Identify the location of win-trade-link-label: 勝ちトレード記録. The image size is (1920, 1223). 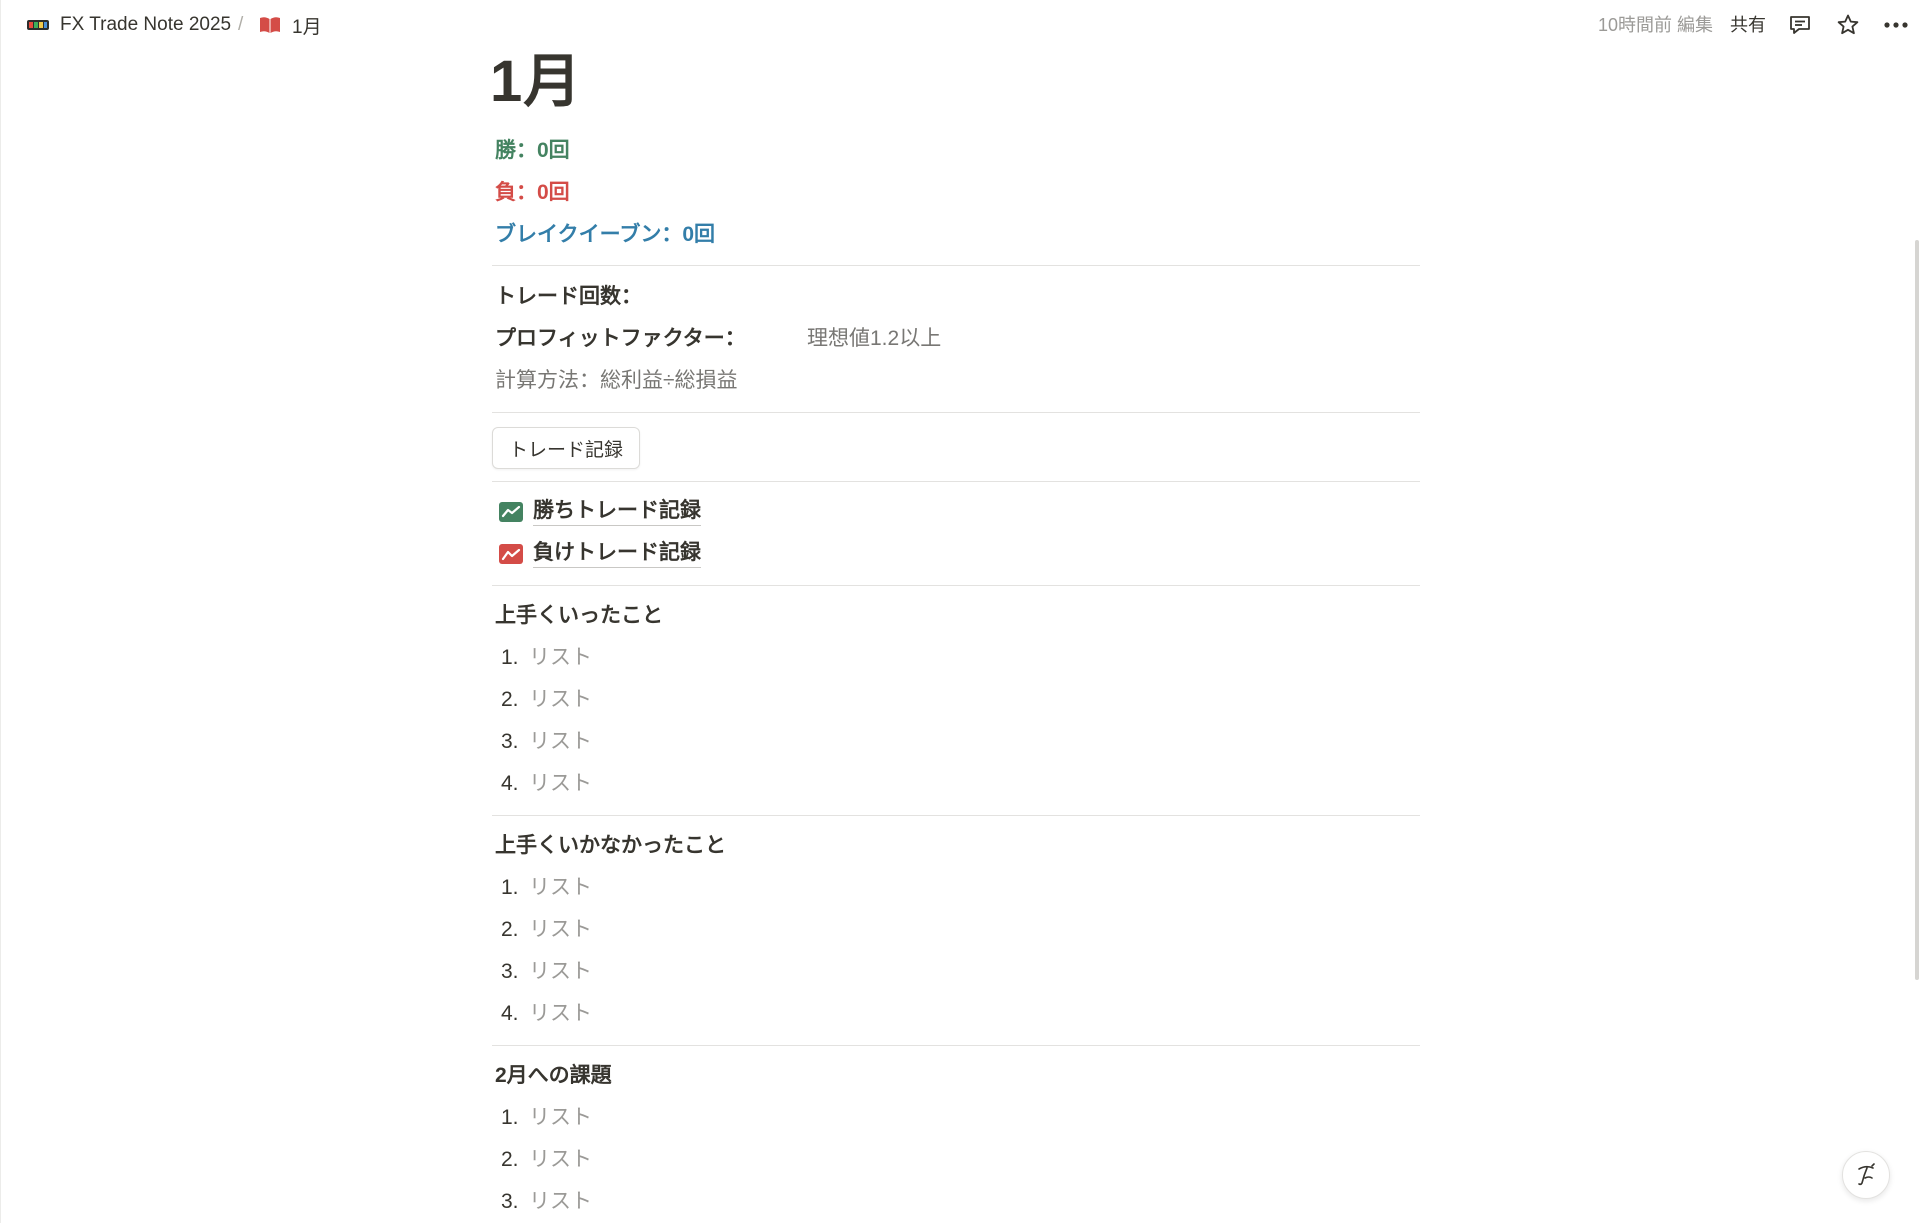
(617, 511).